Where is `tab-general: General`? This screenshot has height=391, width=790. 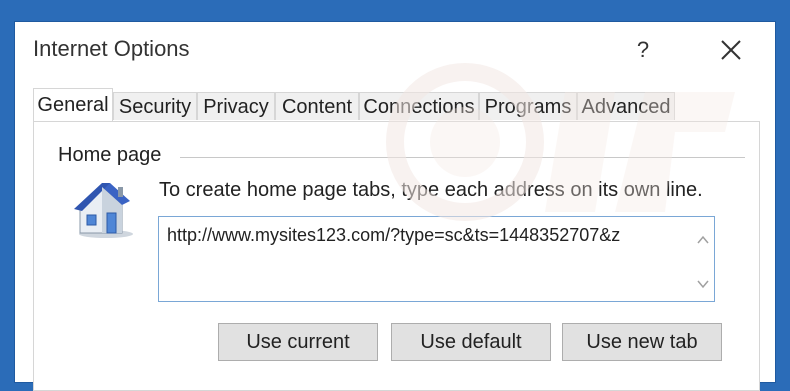
tab-general: General is located at coordinates (73, 105).